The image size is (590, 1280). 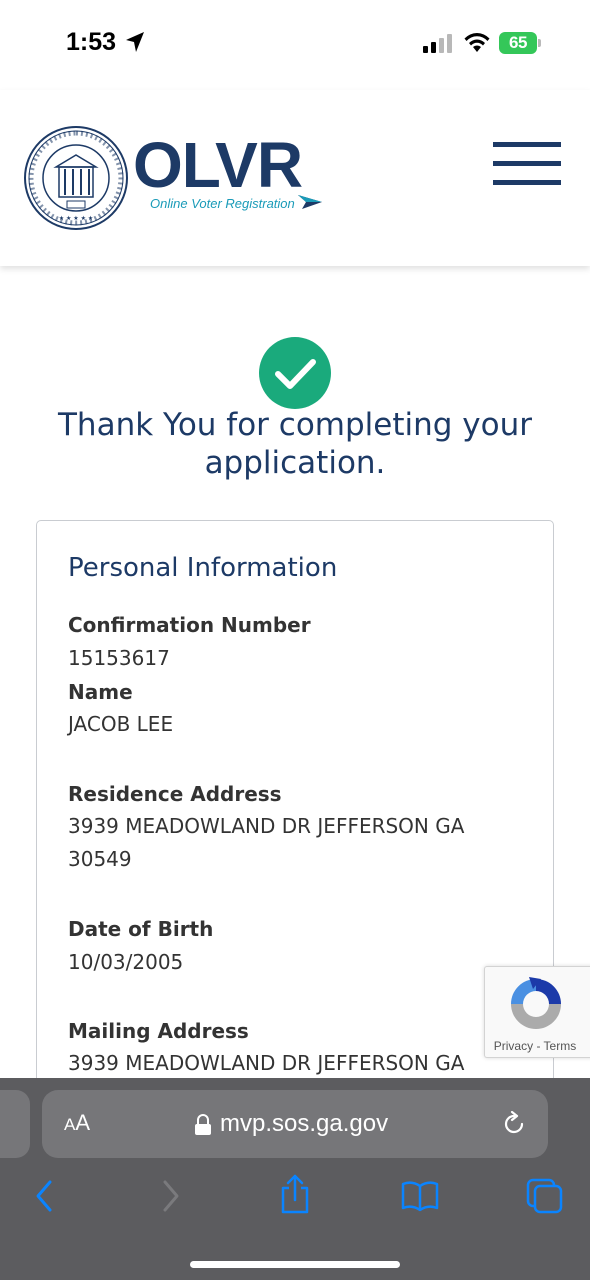 What do you see at coordinates (295, 45) in the screenshot?
I see `status-bar: 1:53 65` at bounding box center [295, 45].